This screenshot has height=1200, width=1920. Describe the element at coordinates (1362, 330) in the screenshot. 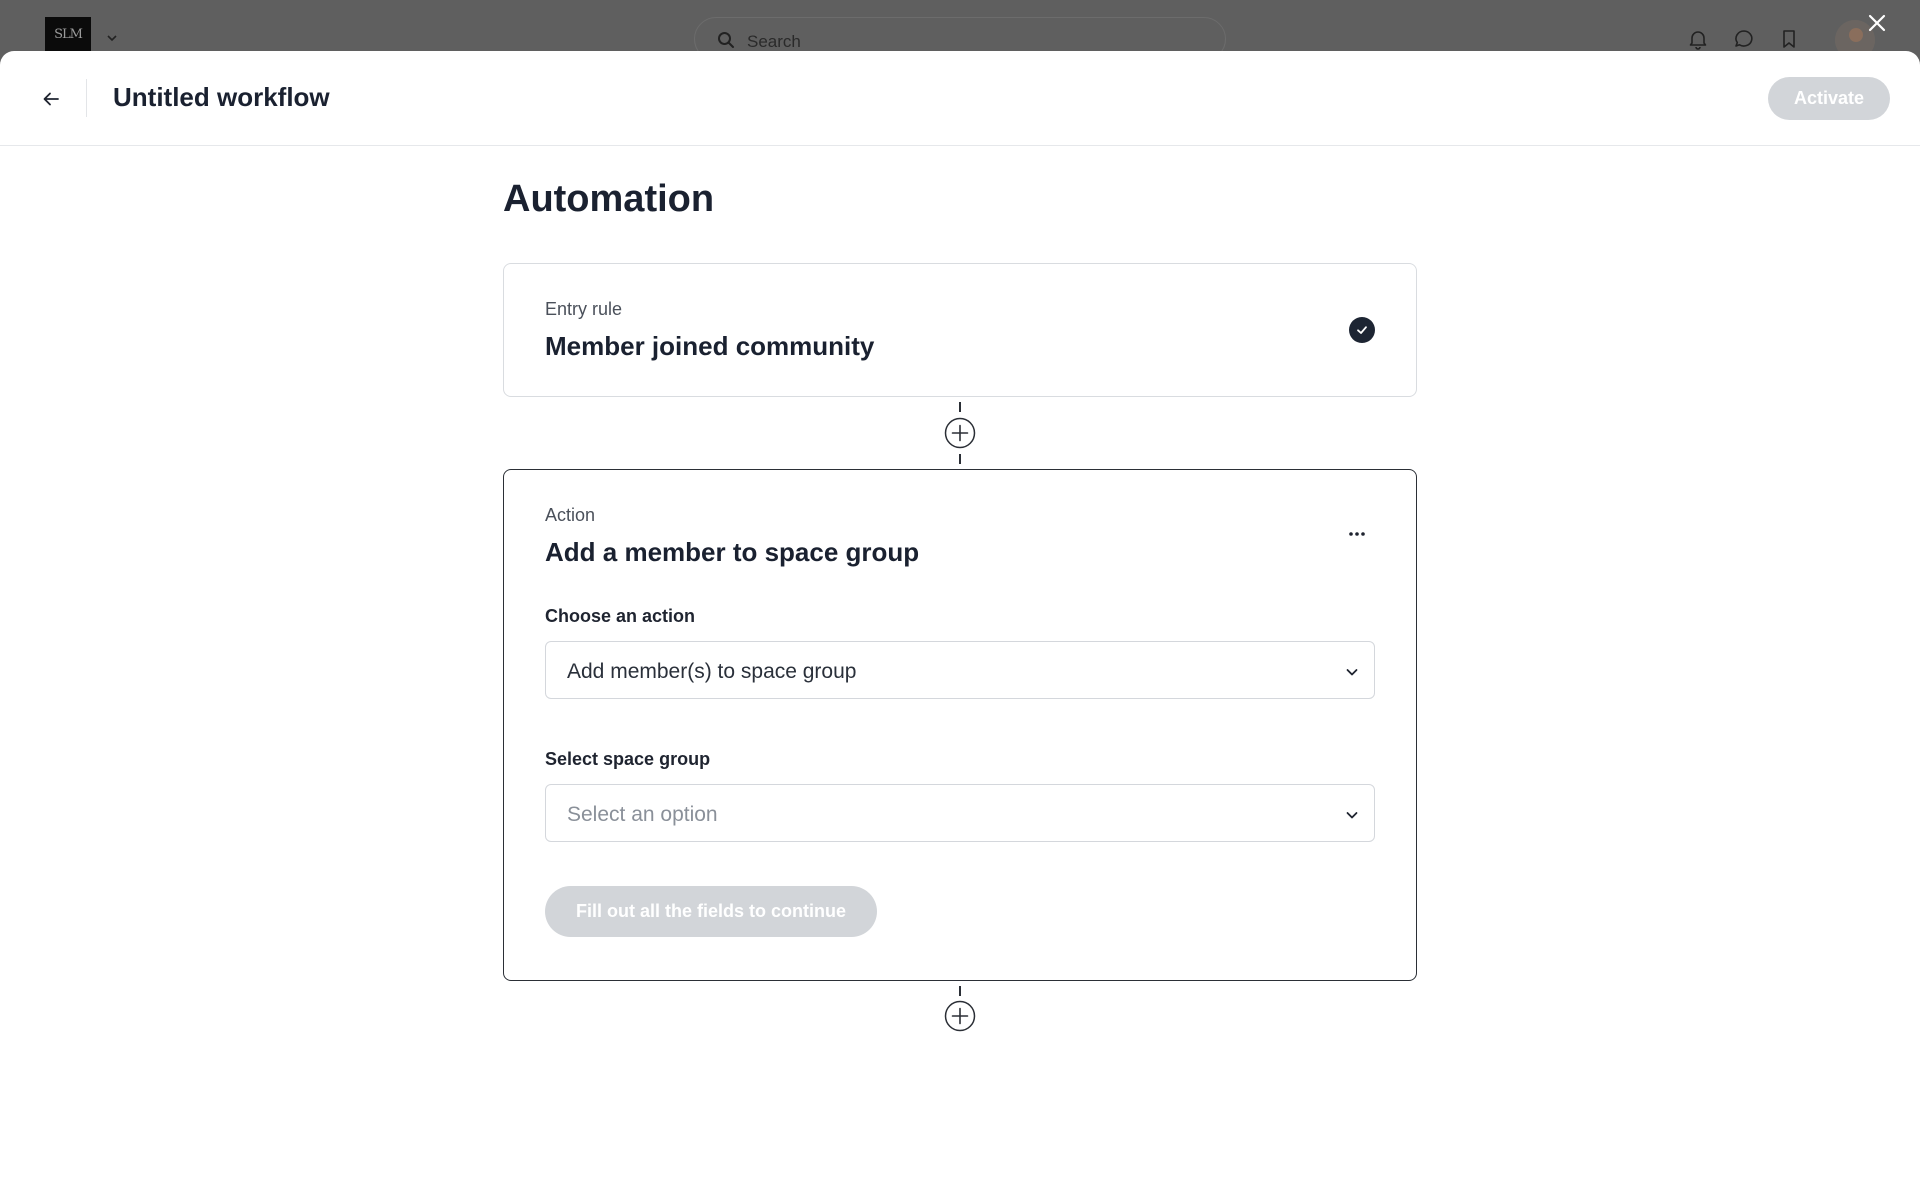

I see `check-circle-icon` at that location.